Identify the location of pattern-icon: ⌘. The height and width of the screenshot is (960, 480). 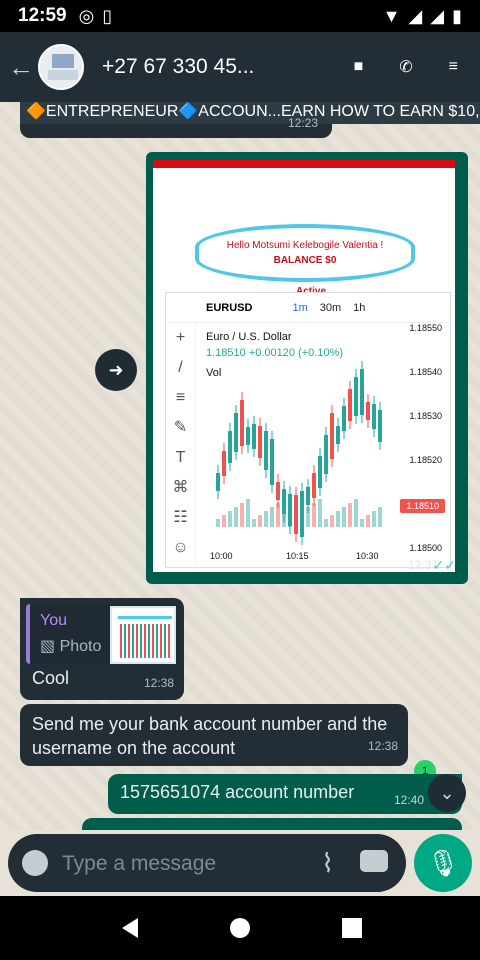
(180, 487).